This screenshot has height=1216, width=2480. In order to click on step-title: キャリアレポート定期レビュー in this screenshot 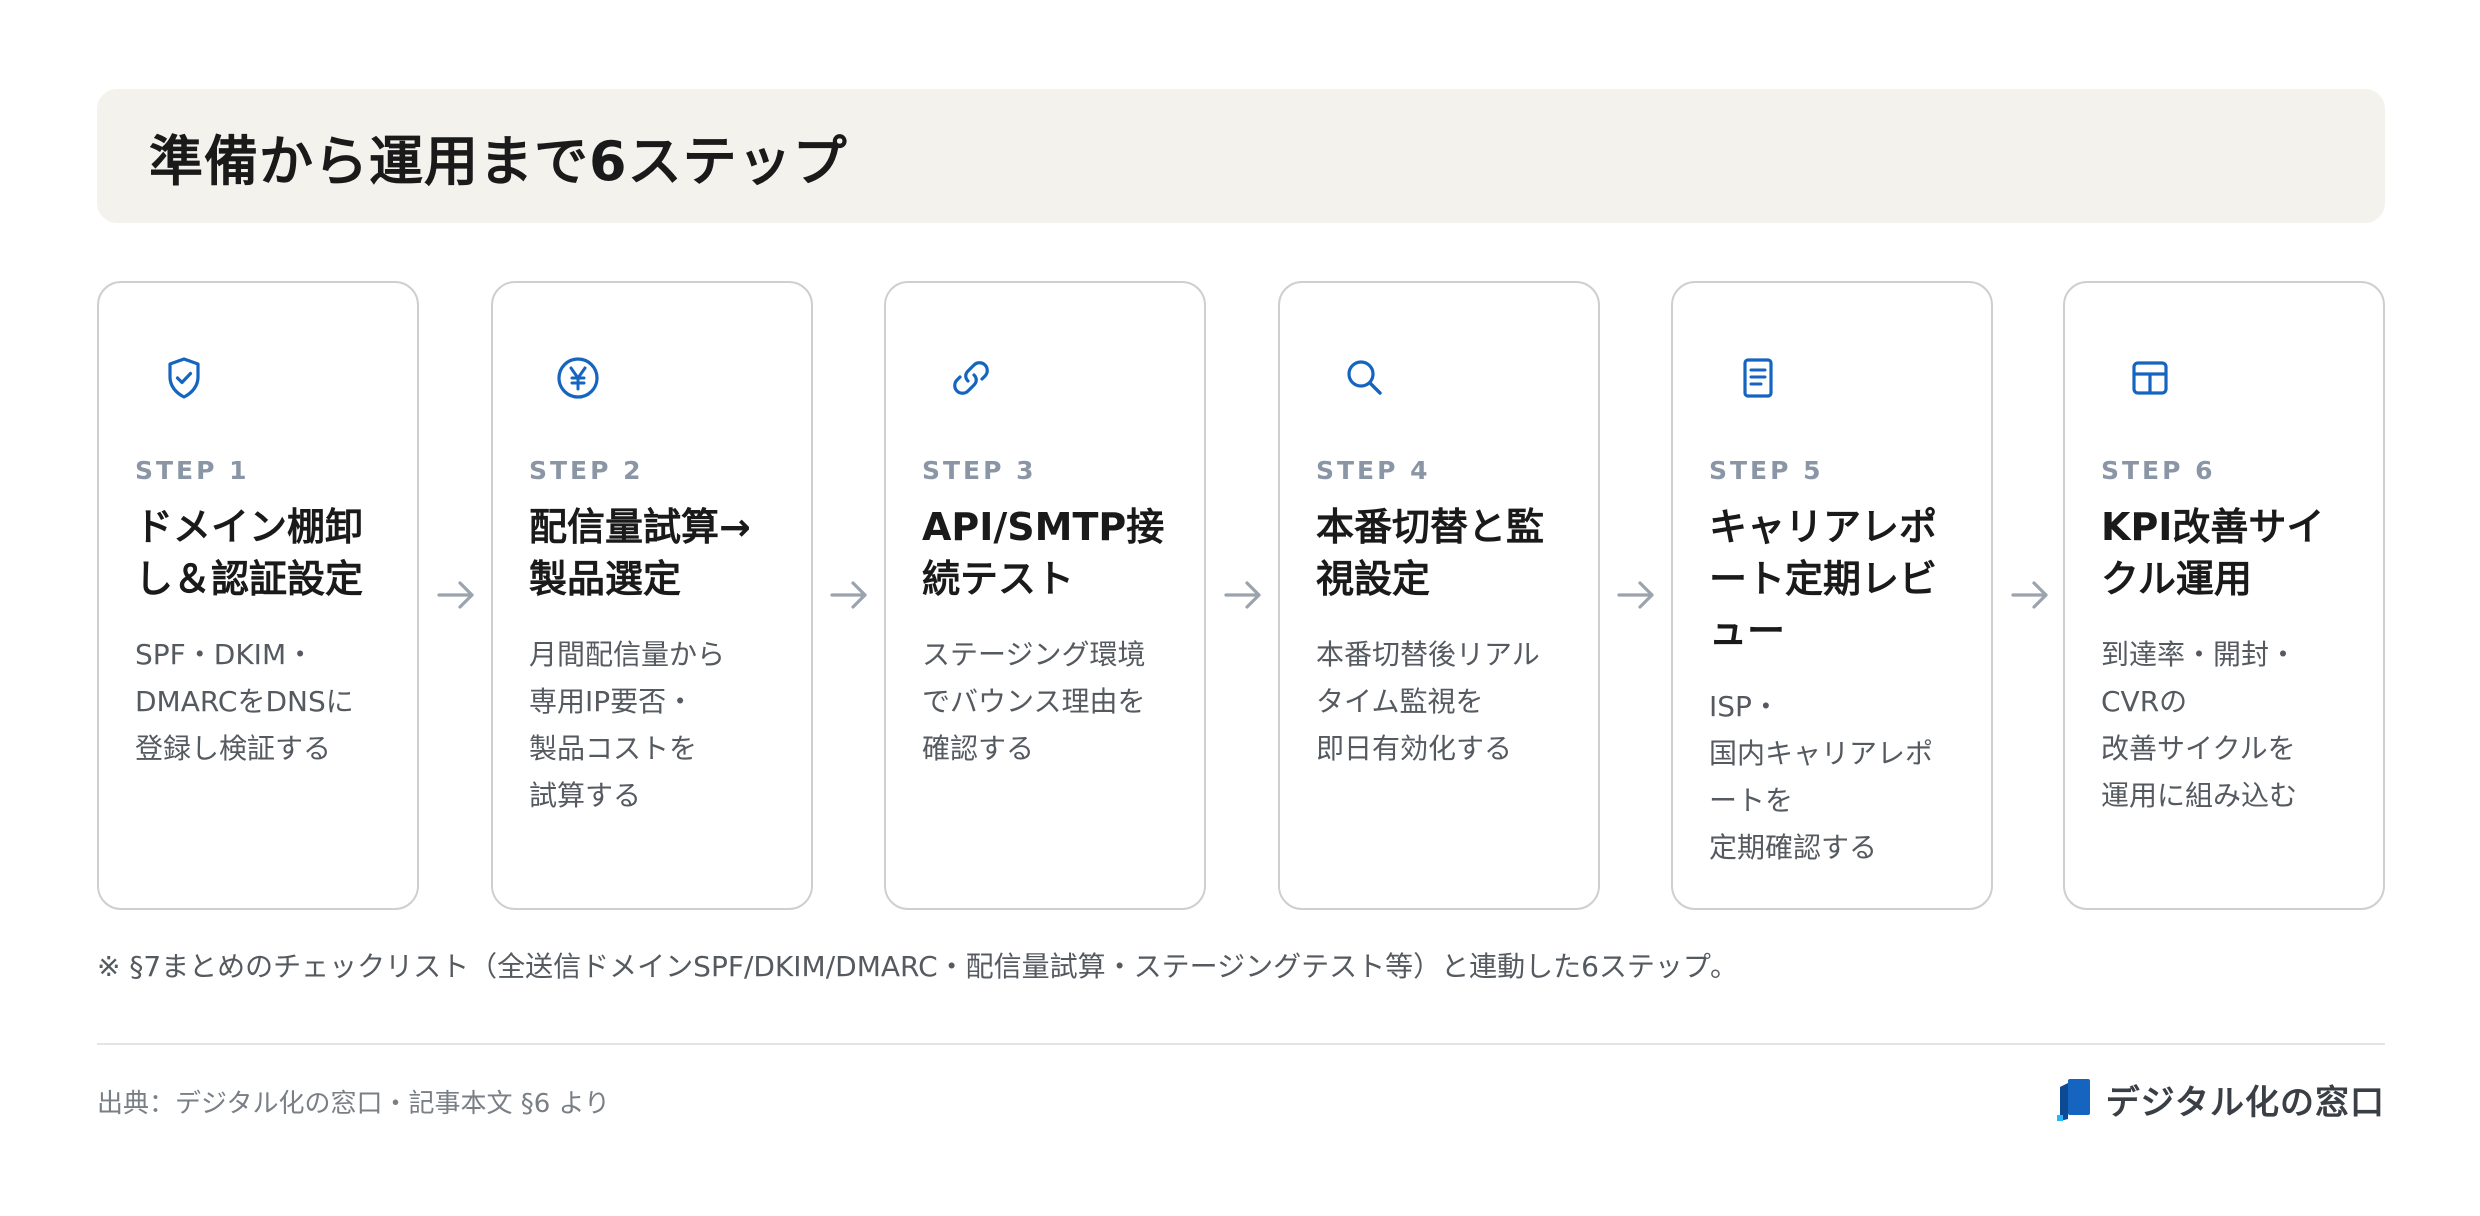, I will do `click(1823, 579)`.